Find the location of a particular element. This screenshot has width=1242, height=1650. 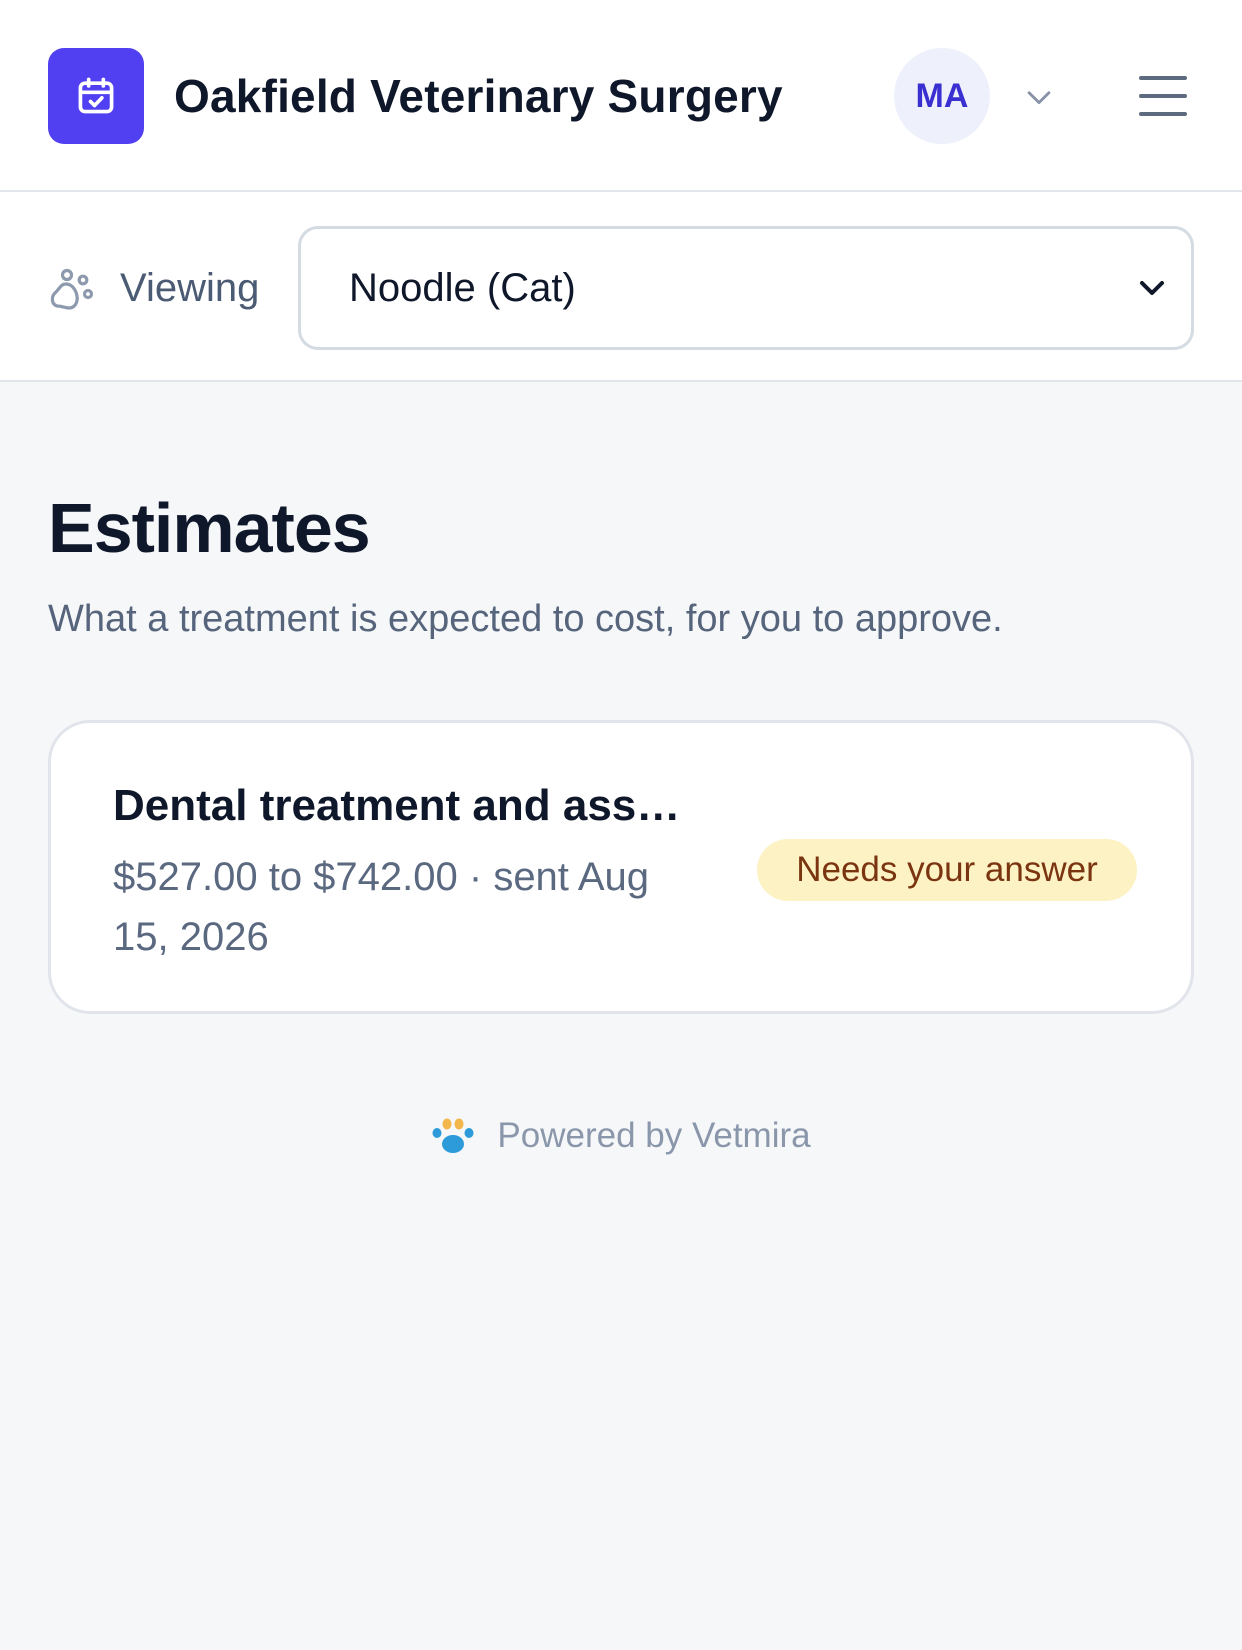

pet-switcher-bar: Viewing Noodle (Cat) is located at coordinates (621, 287).